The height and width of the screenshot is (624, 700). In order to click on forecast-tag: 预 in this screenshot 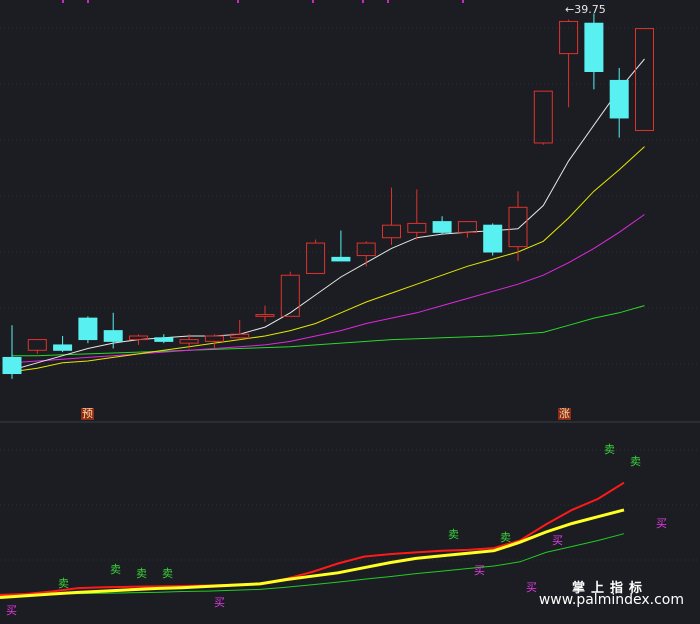, I will do `click(87, 413)`.